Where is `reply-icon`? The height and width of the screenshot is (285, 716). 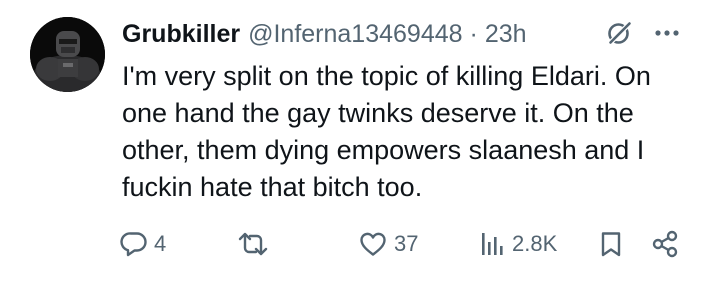
reply-icon is located at coordinates (133, 244).